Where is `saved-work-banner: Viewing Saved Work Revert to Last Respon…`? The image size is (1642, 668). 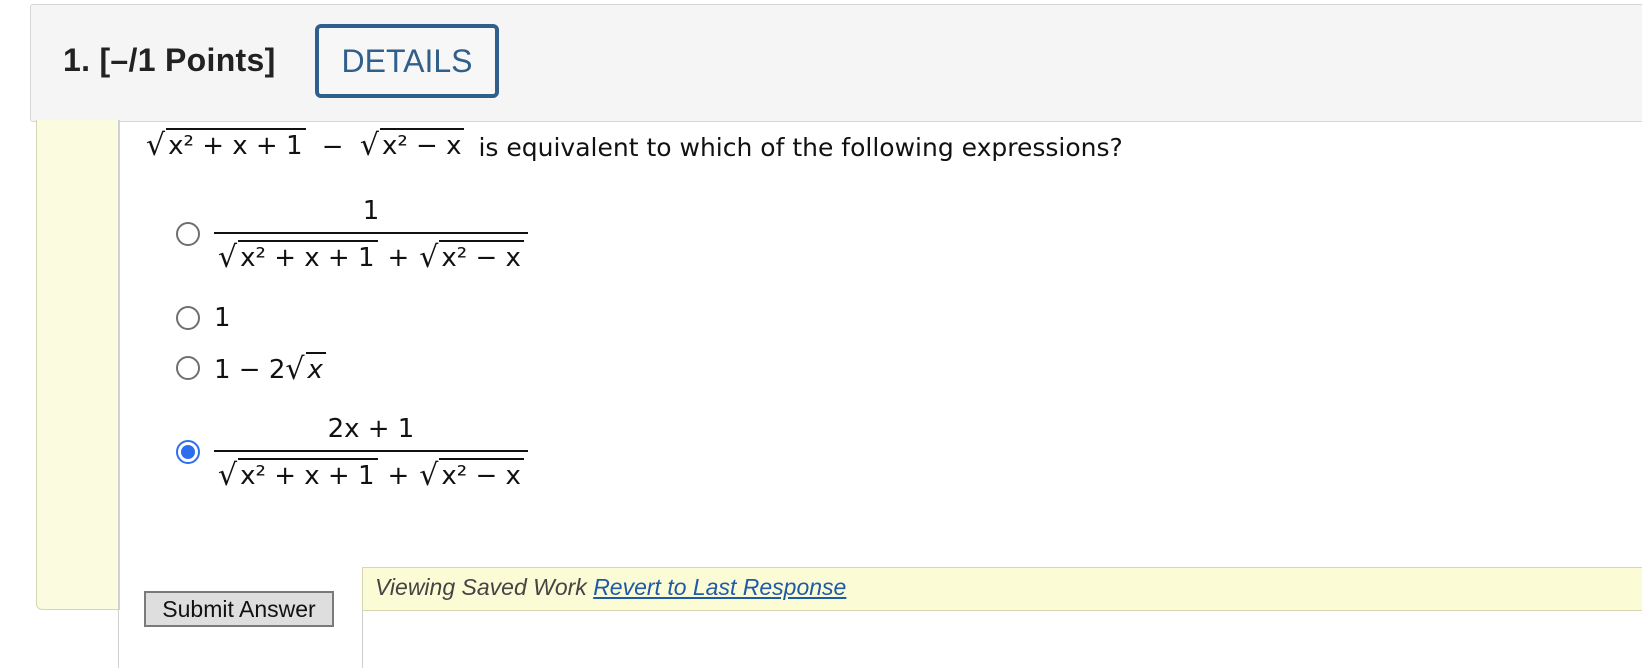 saved-work-banner: Viewing Saved Work Revert to Last Respon… is located at coordinates (1002, 589).